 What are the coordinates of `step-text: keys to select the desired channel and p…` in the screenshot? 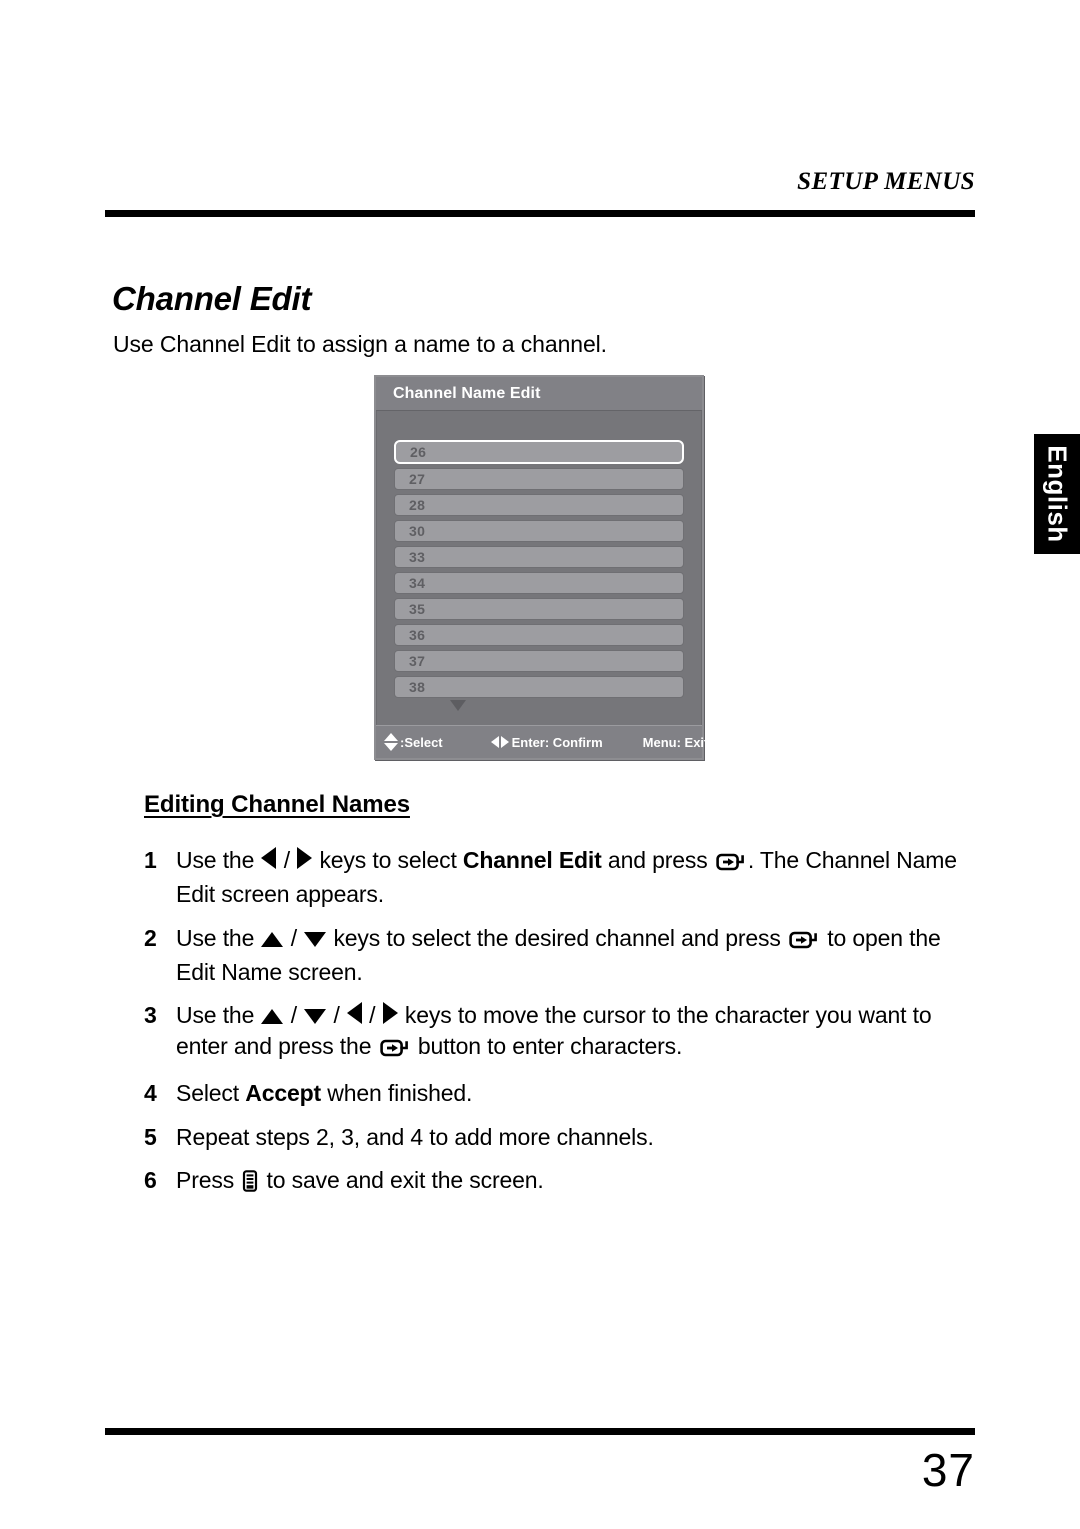 It's located at (557, 937).